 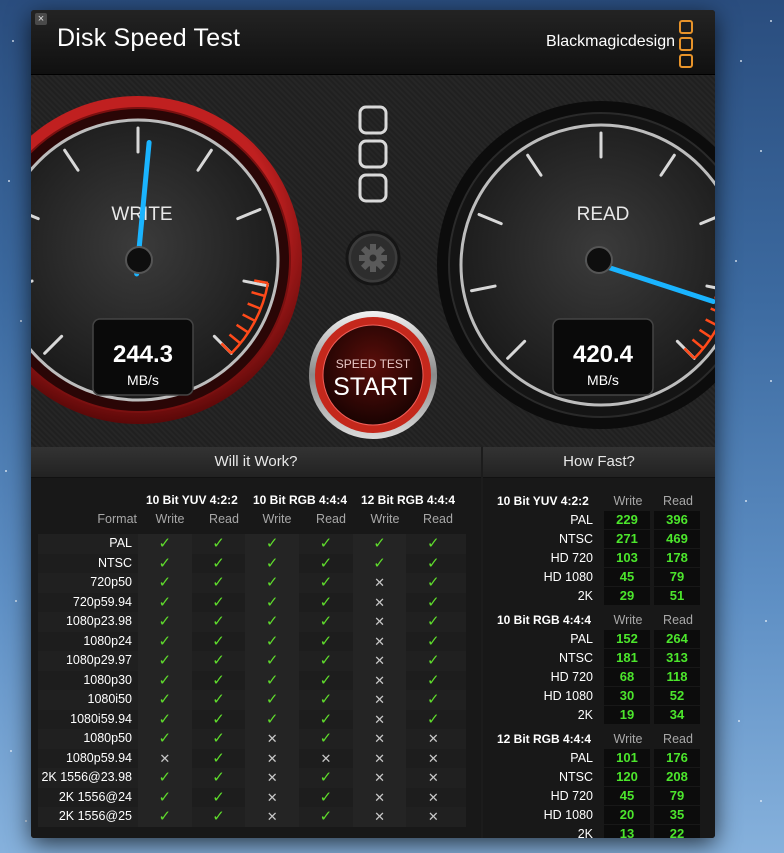 What do you see at coordinates (98, 660) in the screenshot?
I see `wiw-format-label: 1080p29.97` at bounding box center [98, 660].